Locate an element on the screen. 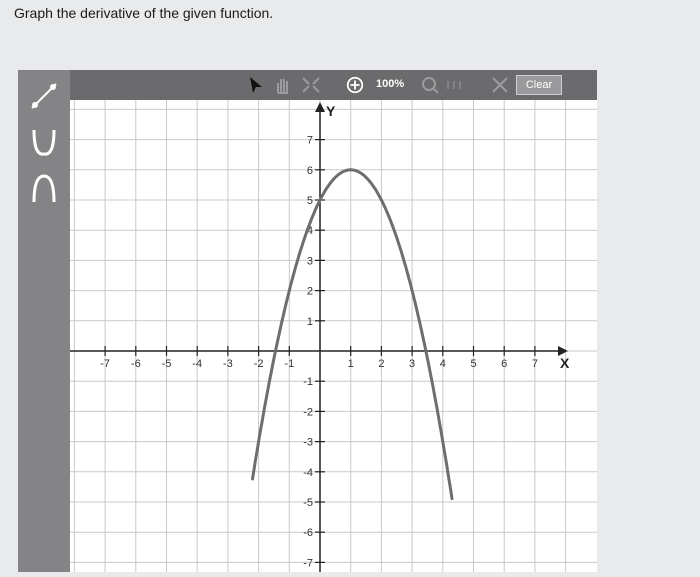 The image size is (700, 577). y-tick-label: 5 is located at coordinates (310, 201).